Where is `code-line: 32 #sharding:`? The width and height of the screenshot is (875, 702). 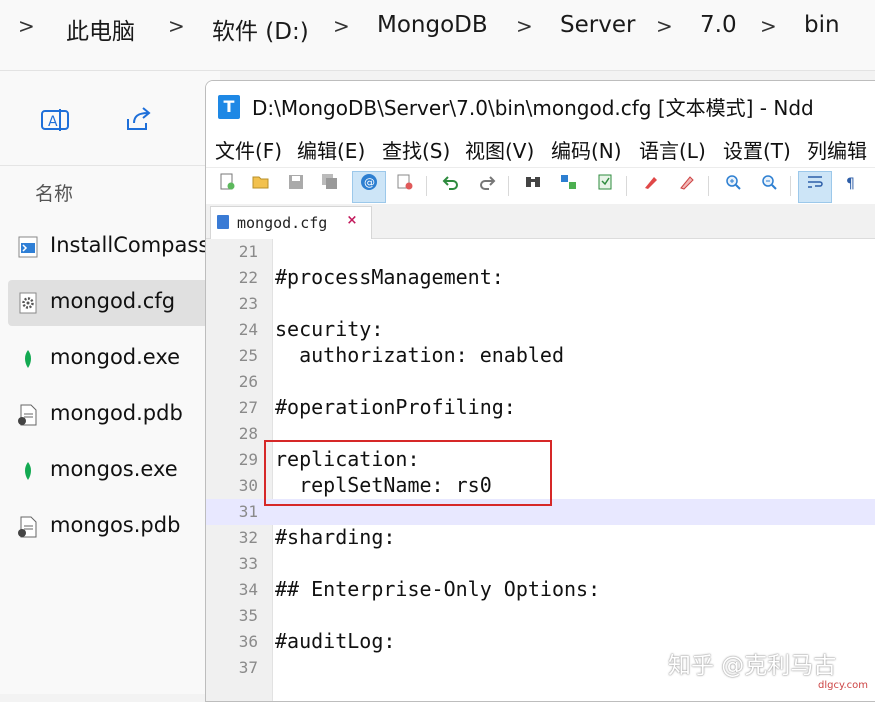 code-line: 32 #sharding: is located at coordinates (540, 538).